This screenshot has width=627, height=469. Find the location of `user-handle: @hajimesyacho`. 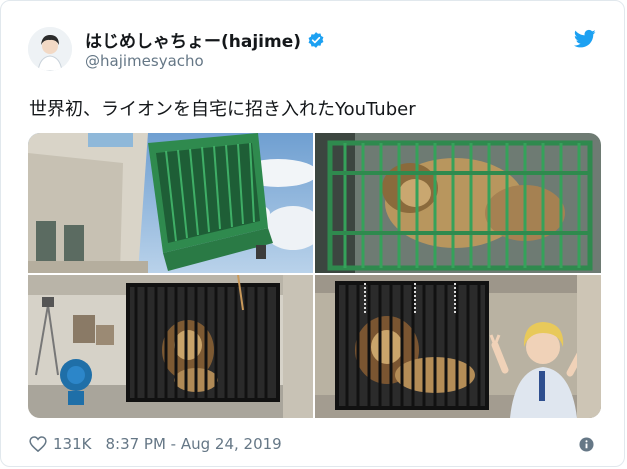

user-handle: @hajimesyacho is located at coordinates (144, 61).